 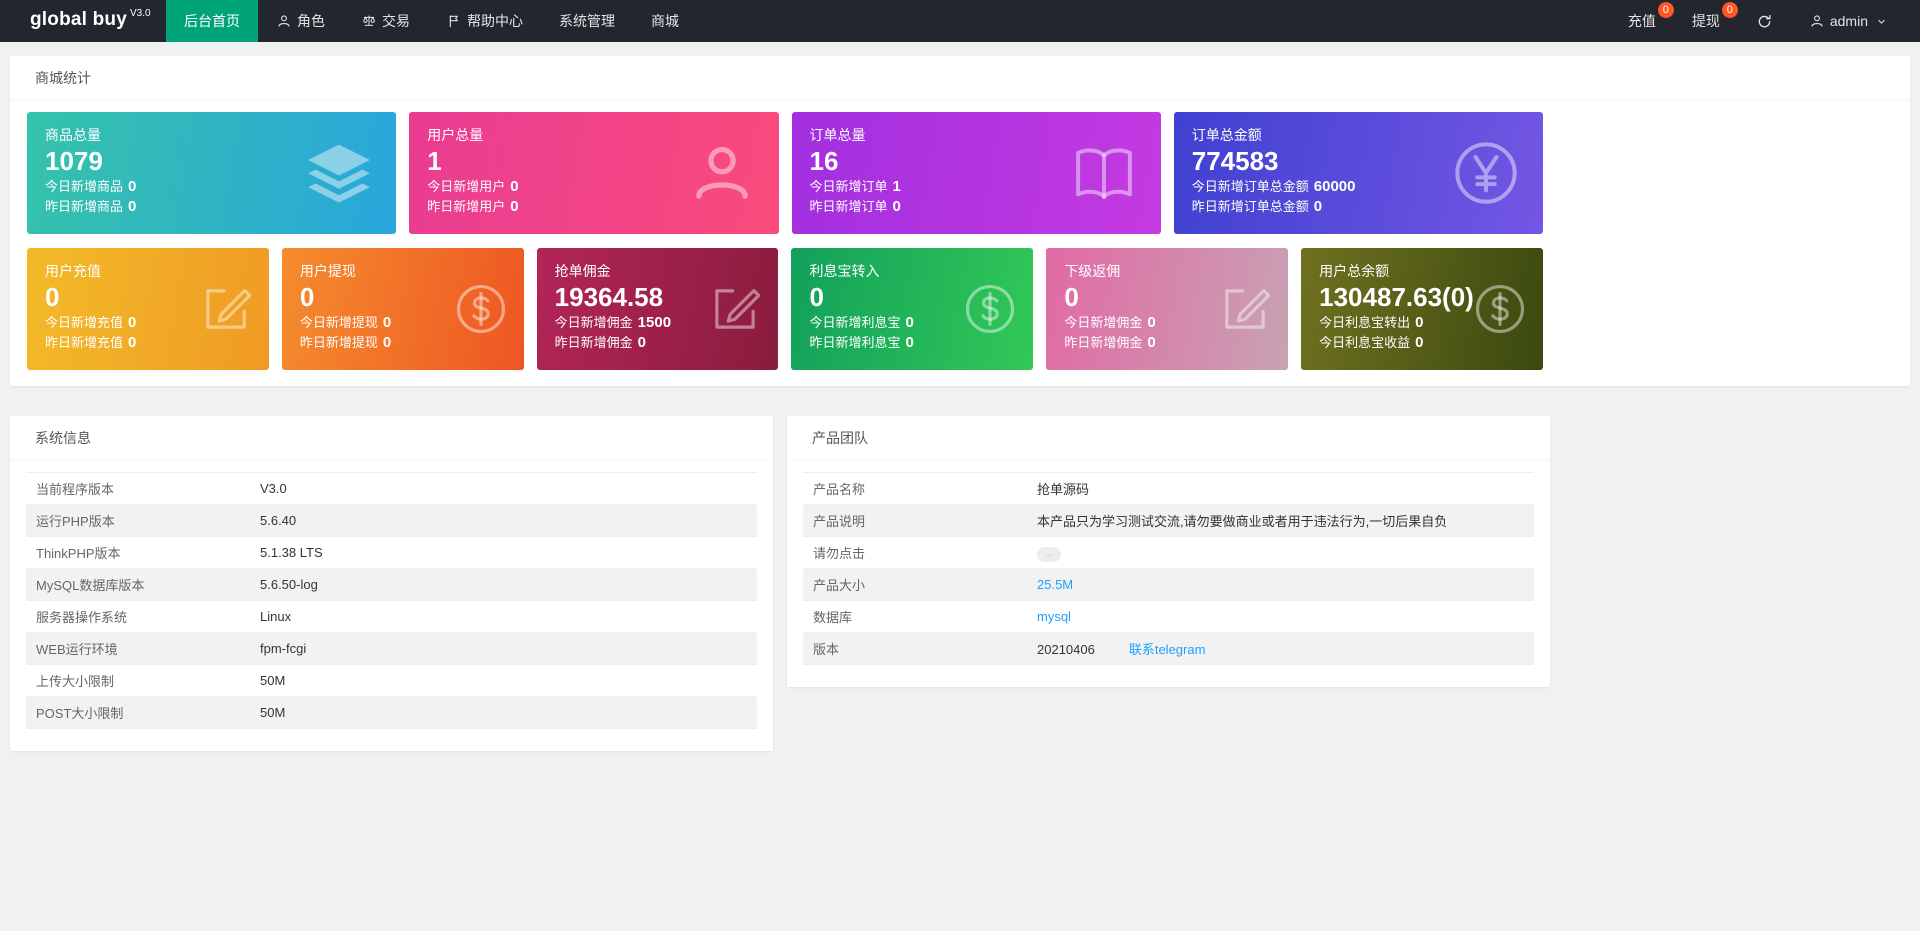 What do you see at coordinates (503, 488) in the screenshot?
I see `row-value: V3.0` at bounding box center [503, 488].